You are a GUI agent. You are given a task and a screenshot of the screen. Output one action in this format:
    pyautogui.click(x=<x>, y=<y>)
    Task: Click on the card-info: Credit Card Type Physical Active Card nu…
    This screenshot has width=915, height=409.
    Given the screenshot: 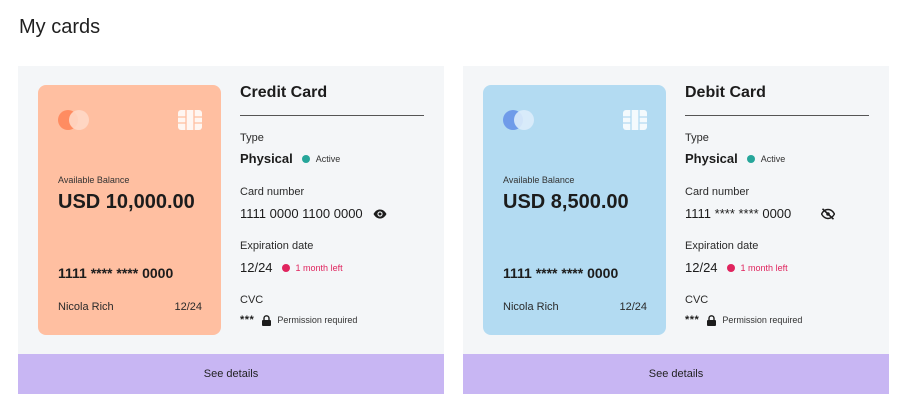 What is the action you would take?
    pyautogui.click(x=332, y=205)
    